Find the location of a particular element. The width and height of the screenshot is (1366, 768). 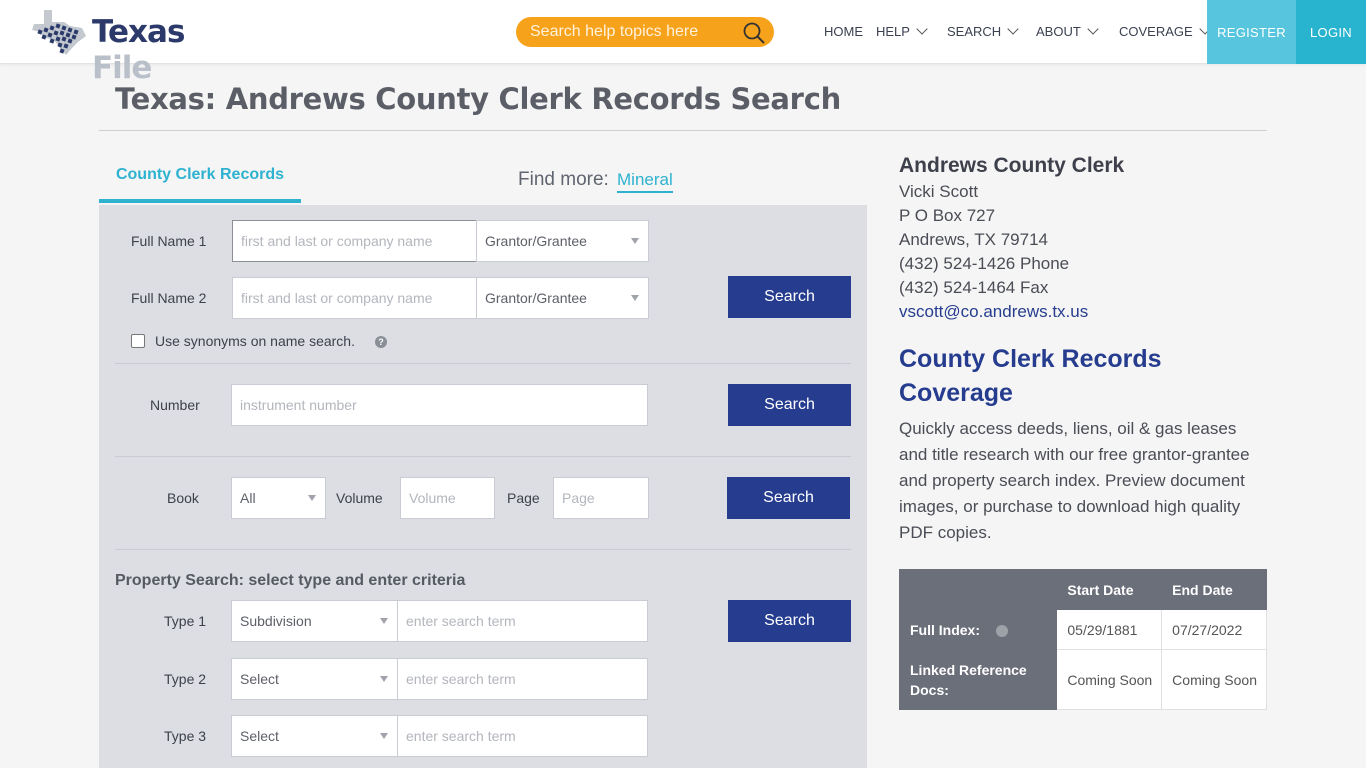

type-2-label: Type 2 is located at coordinates (185, 679).